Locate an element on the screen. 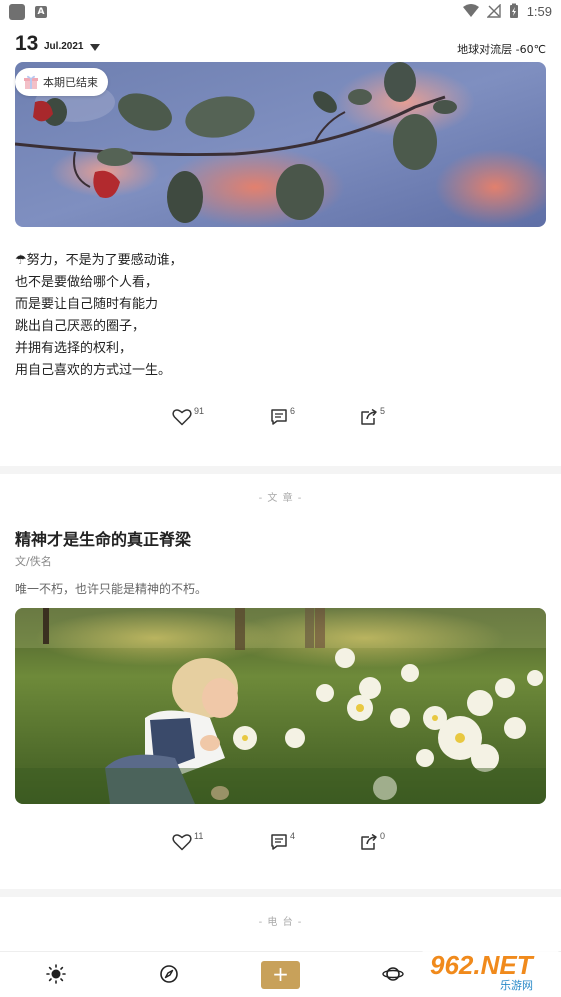 The height and width of the screenshot is (997, 561). watermark-text: 962.NET is located at coordinates (482, 965).